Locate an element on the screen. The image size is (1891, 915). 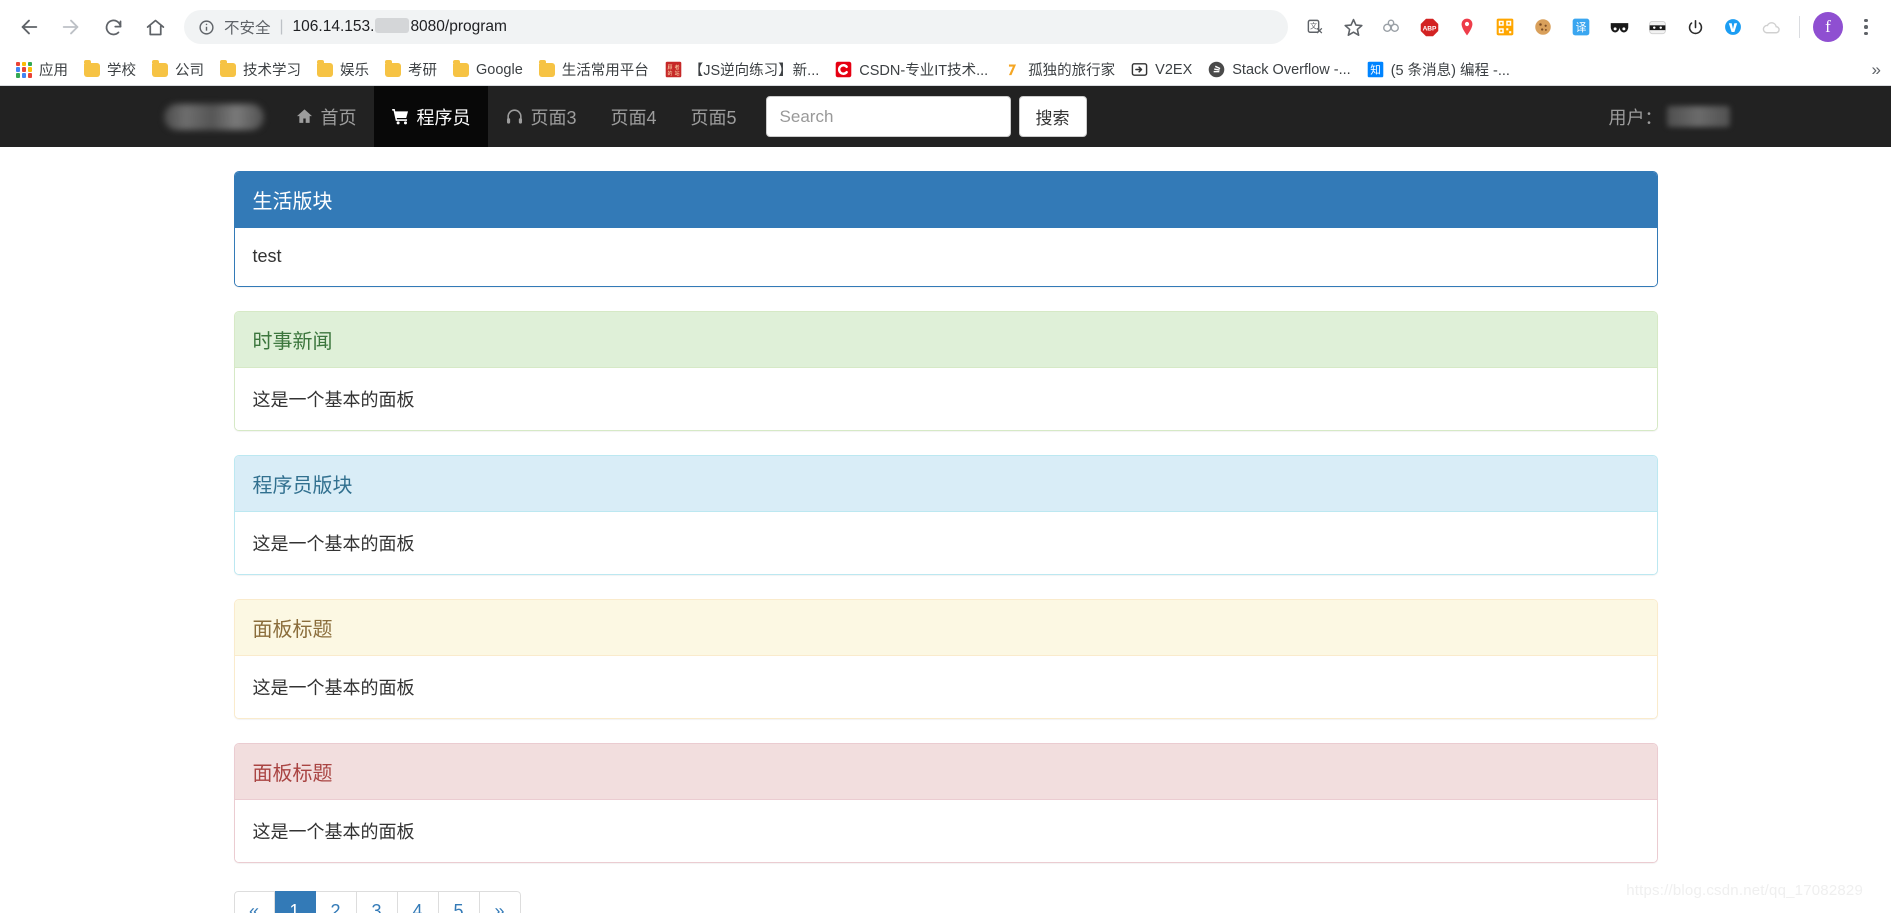
bookmark-folder-school: 学校 is located at coordinates (110, 70).